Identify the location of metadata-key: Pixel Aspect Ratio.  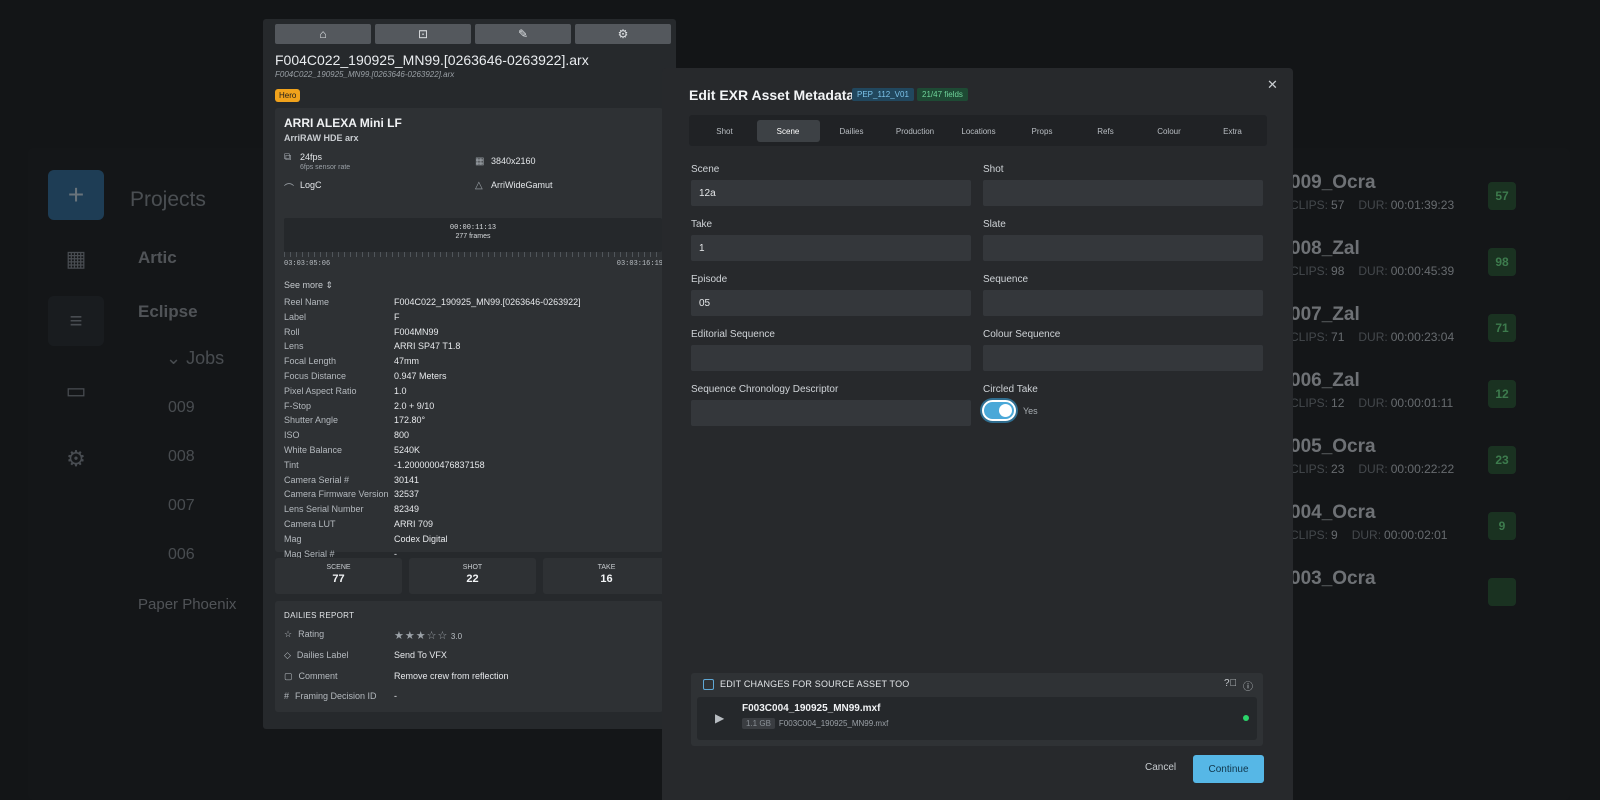
(320, 390).